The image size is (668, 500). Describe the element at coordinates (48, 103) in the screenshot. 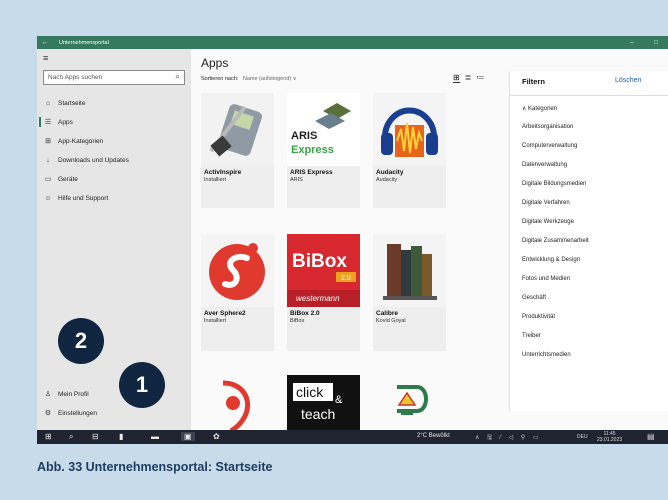

I see `home-icon: ⌂` at that location.